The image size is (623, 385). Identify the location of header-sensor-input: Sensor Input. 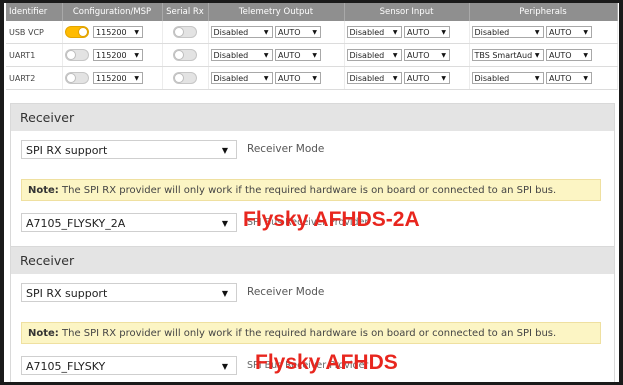
(407, 12).